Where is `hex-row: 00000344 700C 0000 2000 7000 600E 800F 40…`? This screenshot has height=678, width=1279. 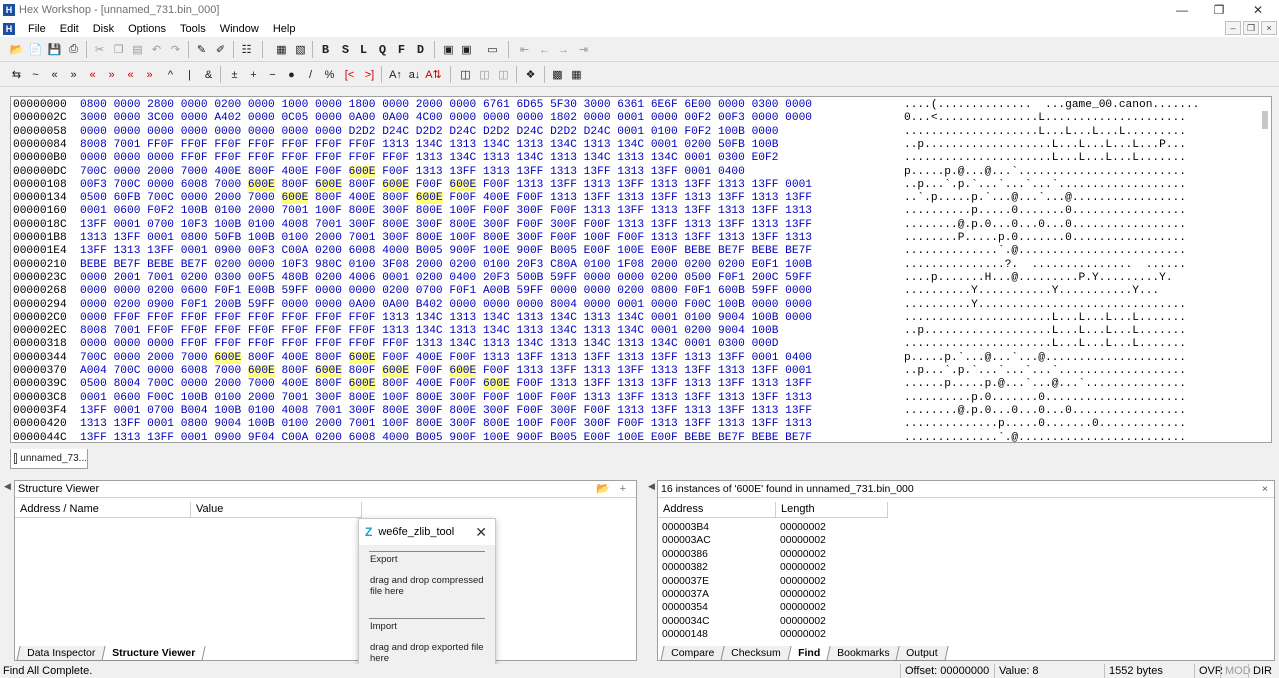
hex-row: 00000344 700C 0000 2000 7000 600E 800F 40… is located at coordinates (636, 358).